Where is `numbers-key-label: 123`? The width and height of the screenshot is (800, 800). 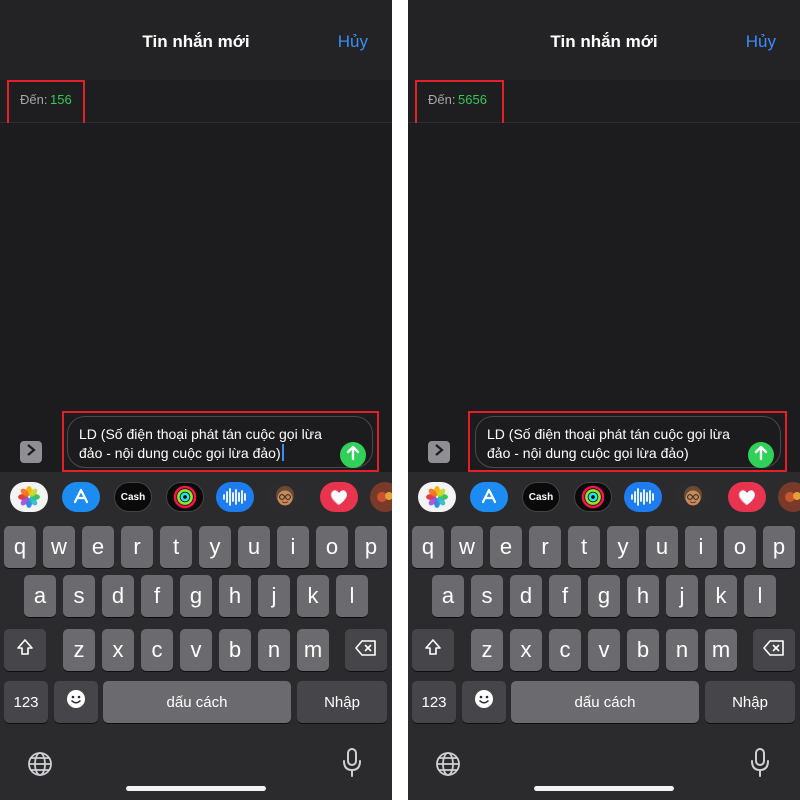 numbers-key-label: 123 is located at coordinates (434, 702).